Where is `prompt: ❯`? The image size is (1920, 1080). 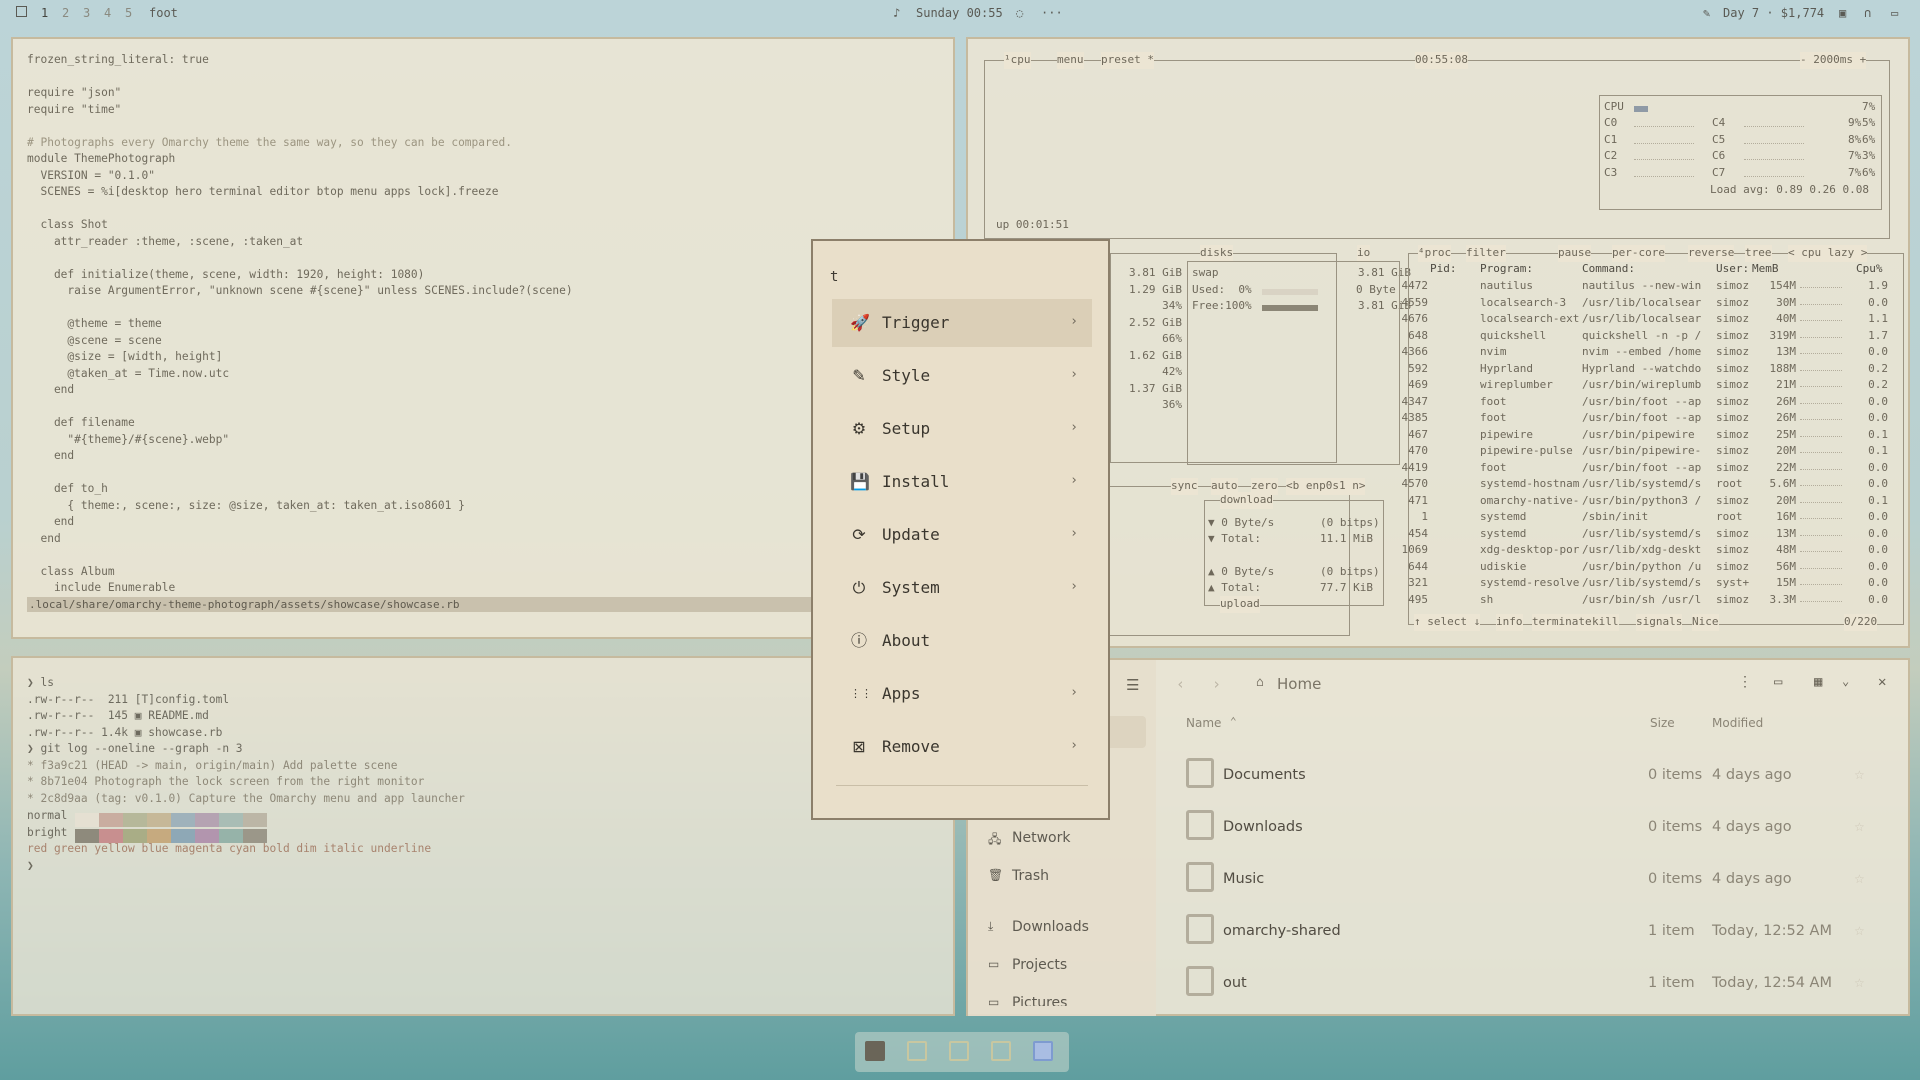
prompt: ❯ is located at coordinates (30, 866).